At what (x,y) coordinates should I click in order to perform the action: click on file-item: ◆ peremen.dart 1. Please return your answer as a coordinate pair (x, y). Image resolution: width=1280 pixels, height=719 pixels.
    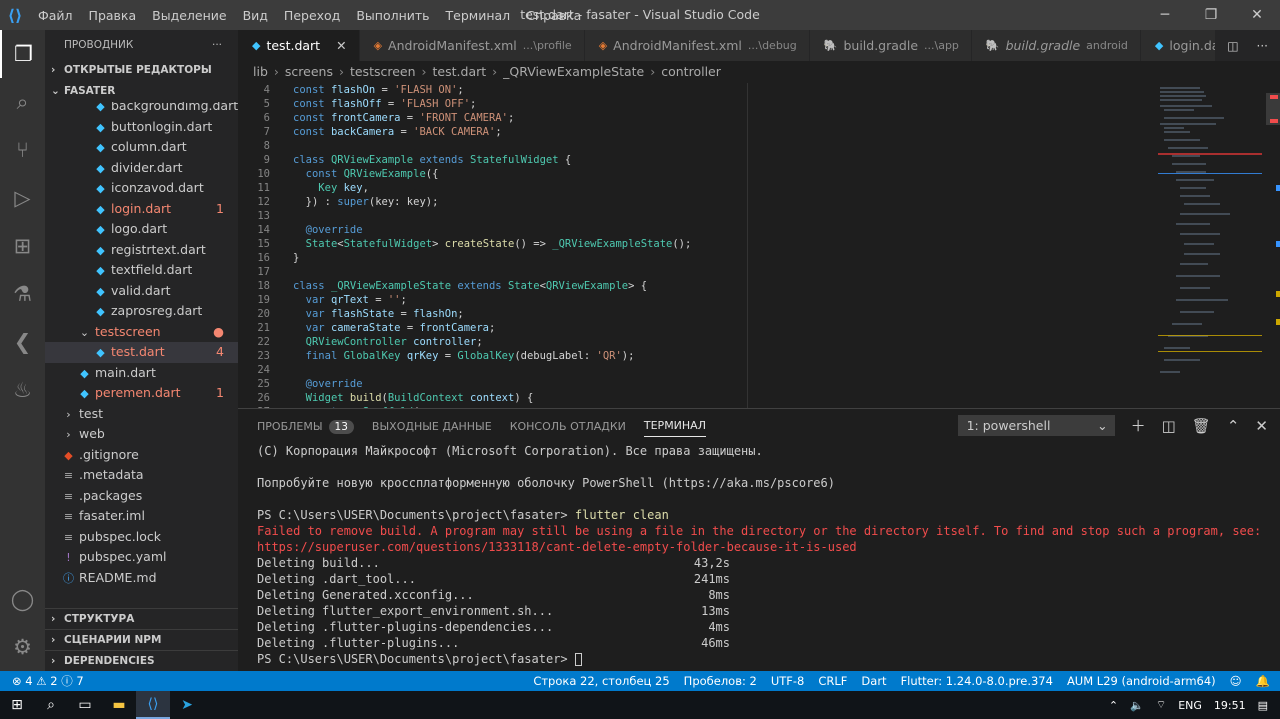
    Looking at the image, I should click on (141, 393).